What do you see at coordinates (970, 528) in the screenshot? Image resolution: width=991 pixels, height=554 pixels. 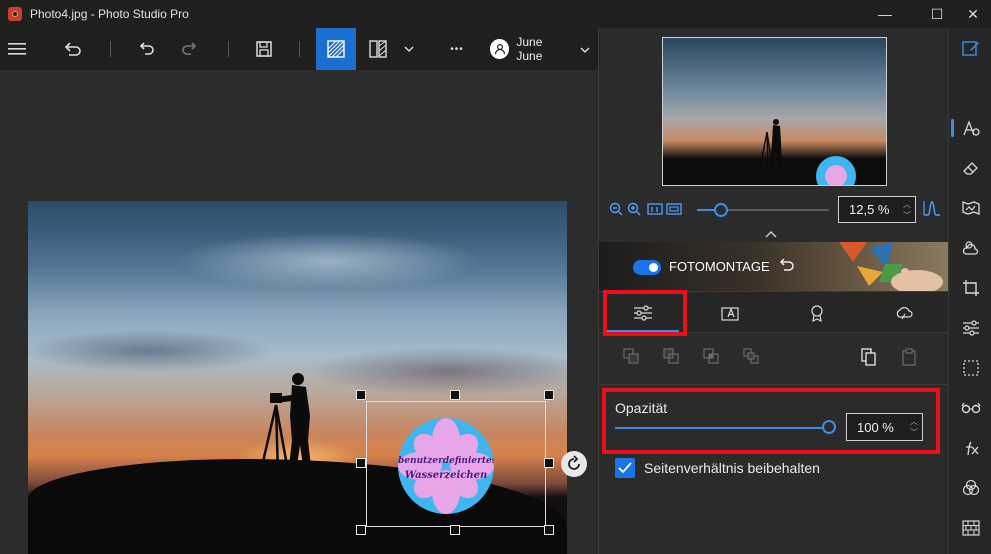 I see `texture-grid-icon` at bounding box center [970, 528].